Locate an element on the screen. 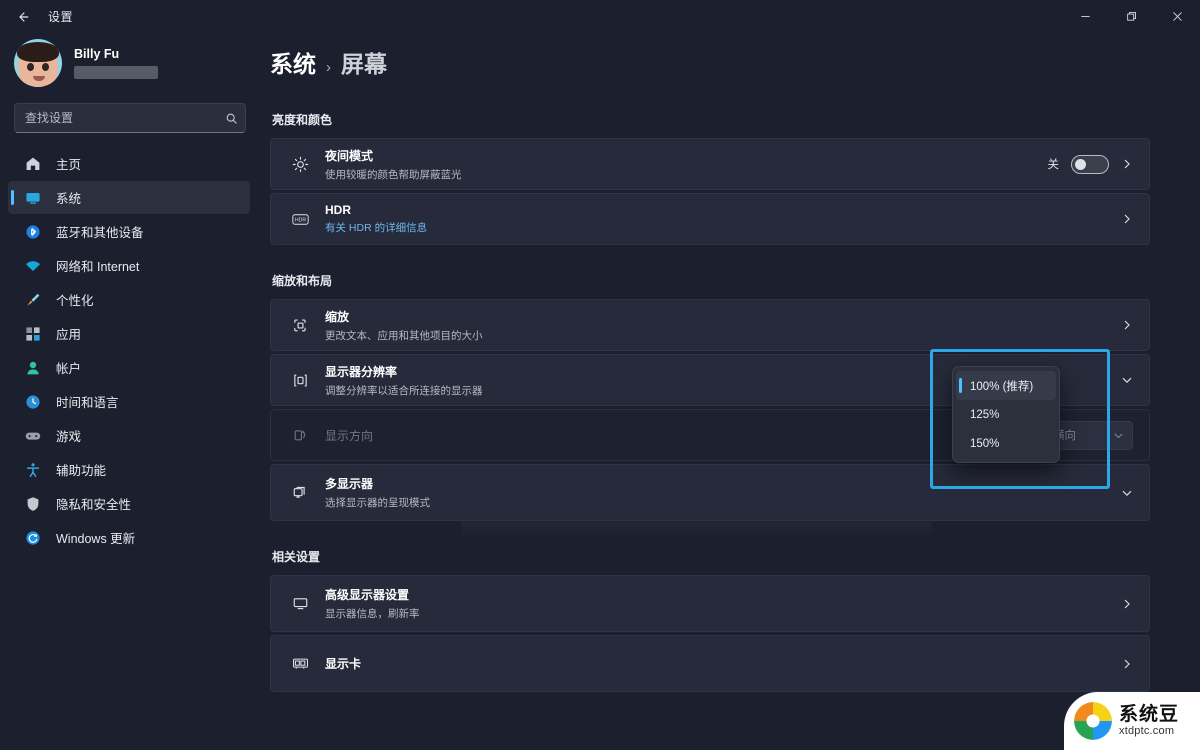 The image size is (1200, 750). sidebar-item-network: 网络和 Internet is located at coordinates (129, 265).